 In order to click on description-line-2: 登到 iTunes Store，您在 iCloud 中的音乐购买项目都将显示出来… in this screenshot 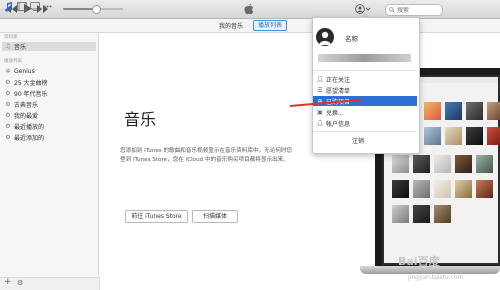, I will do `click(204, 160)`.